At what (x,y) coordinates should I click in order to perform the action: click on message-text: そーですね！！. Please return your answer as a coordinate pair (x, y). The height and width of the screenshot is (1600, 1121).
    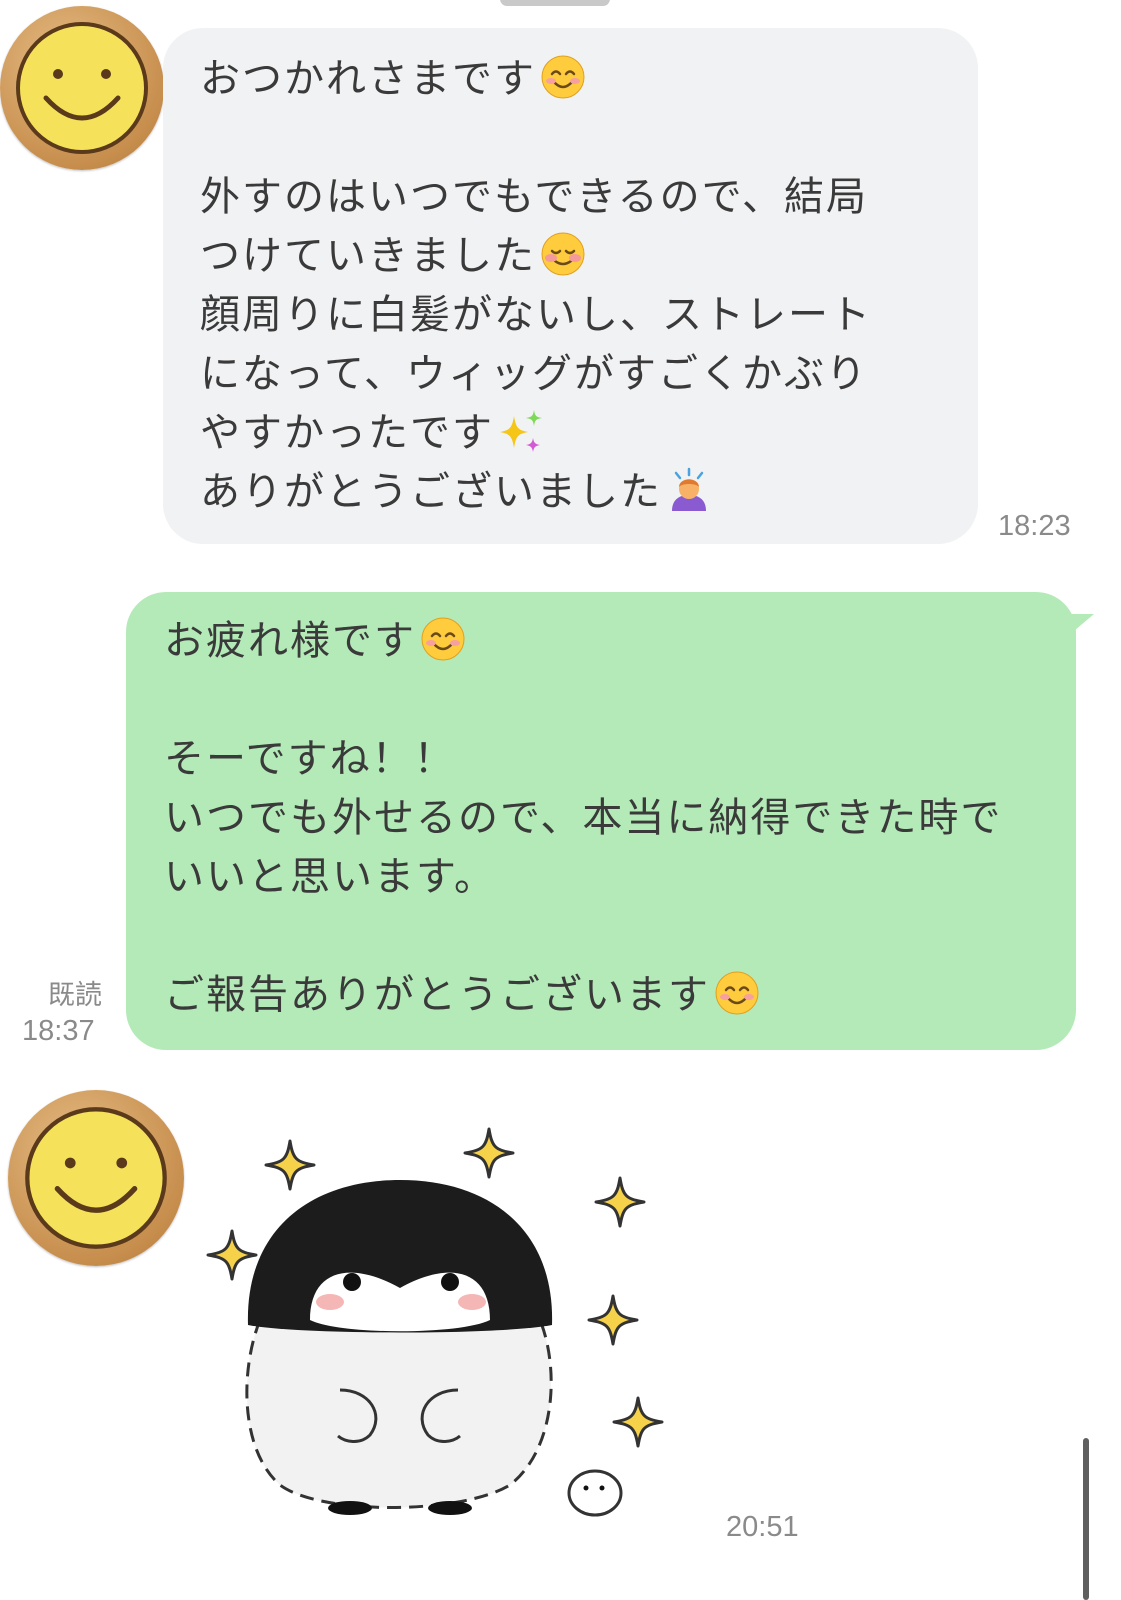
    Looking at the image, I should click on (310, 759).